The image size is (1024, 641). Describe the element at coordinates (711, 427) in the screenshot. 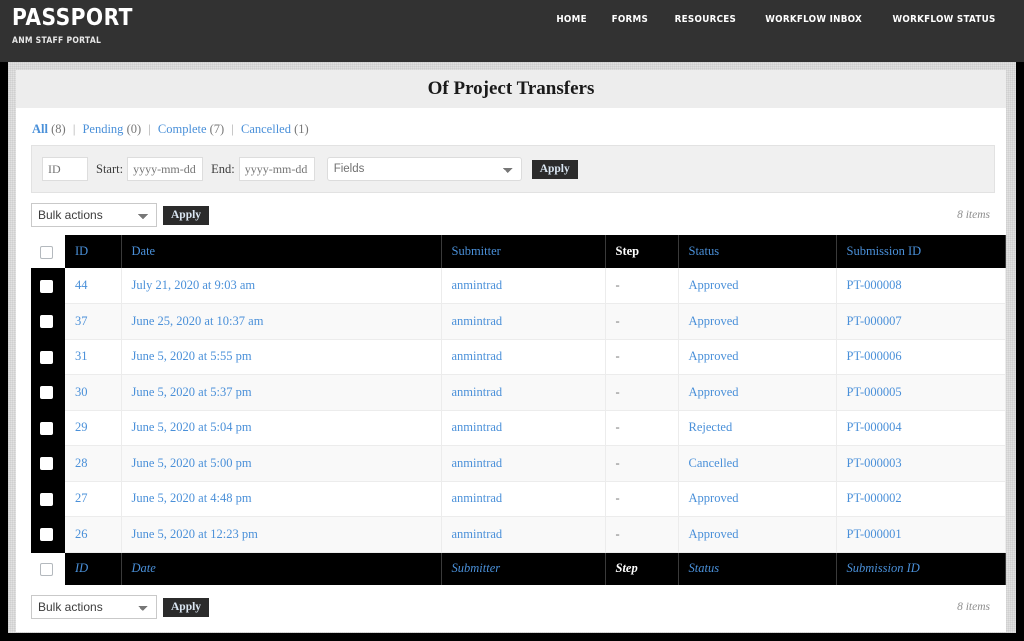

I see `link-status: Rejected` at that location.